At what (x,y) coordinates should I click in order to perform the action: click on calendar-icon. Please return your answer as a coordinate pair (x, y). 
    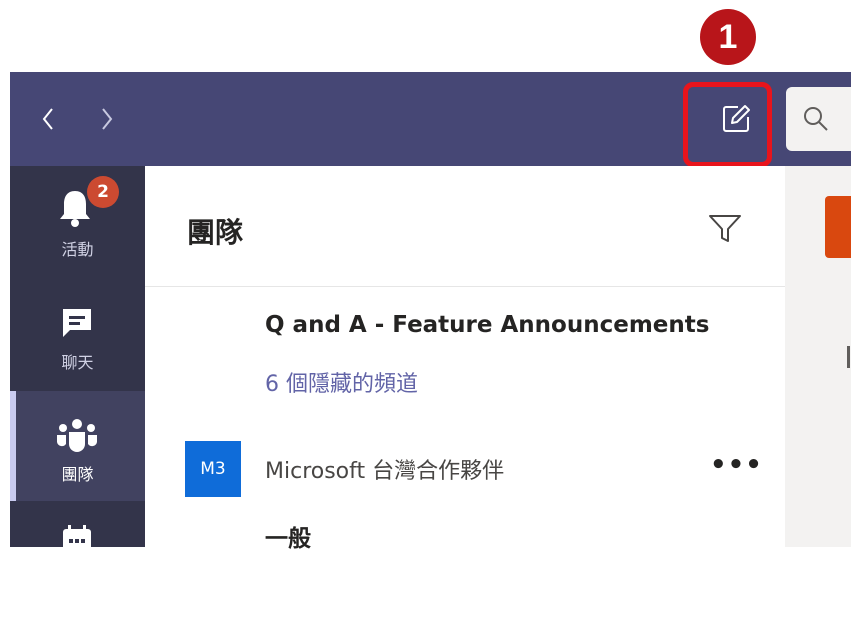
    Looking at the image, I should click on (77, 540).